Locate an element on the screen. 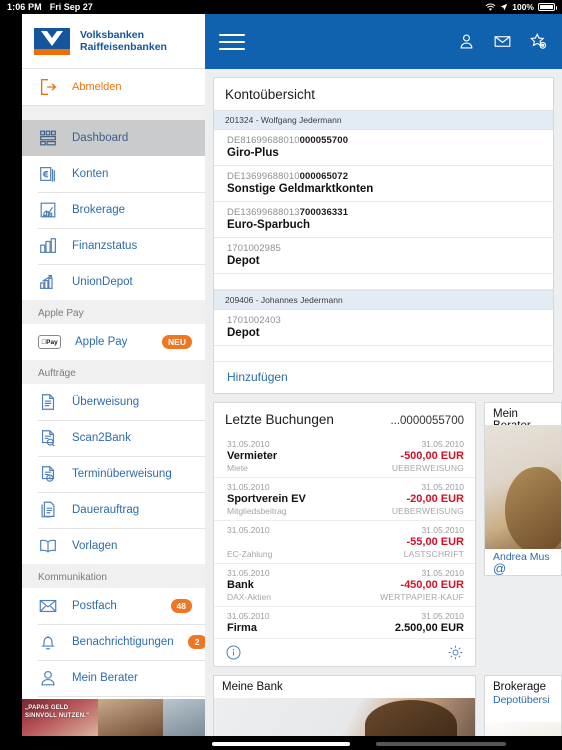  sidebar-item-scan2bank: Scan2Bank is located at coordinates (113, 438).